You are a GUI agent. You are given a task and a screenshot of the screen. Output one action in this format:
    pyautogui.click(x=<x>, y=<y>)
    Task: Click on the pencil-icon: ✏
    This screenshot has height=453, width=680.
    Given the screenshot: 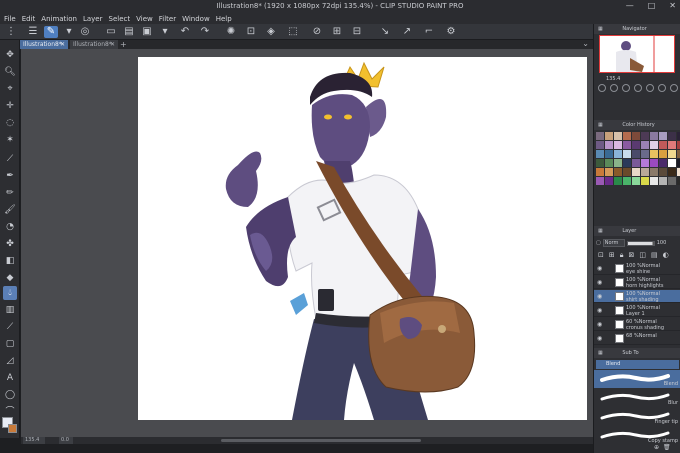 What is the action you would take?
    pyautogui.click(x=10, y=193)
    